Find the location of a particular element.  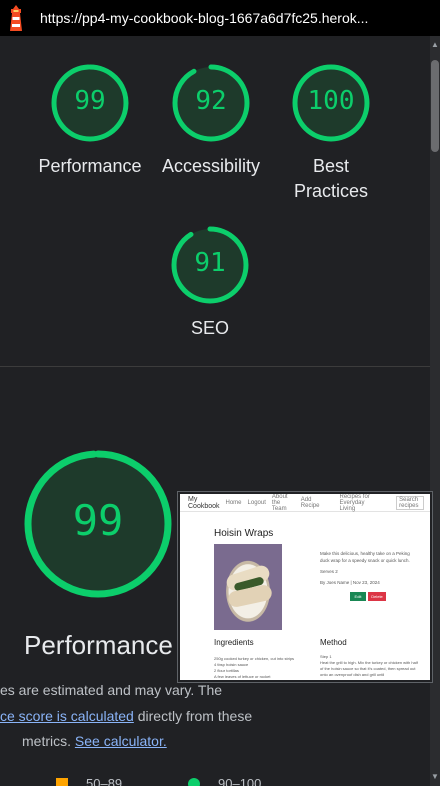

metrics-note-line1: es are estimated and may vary. The is located at coordinates (111, 690).